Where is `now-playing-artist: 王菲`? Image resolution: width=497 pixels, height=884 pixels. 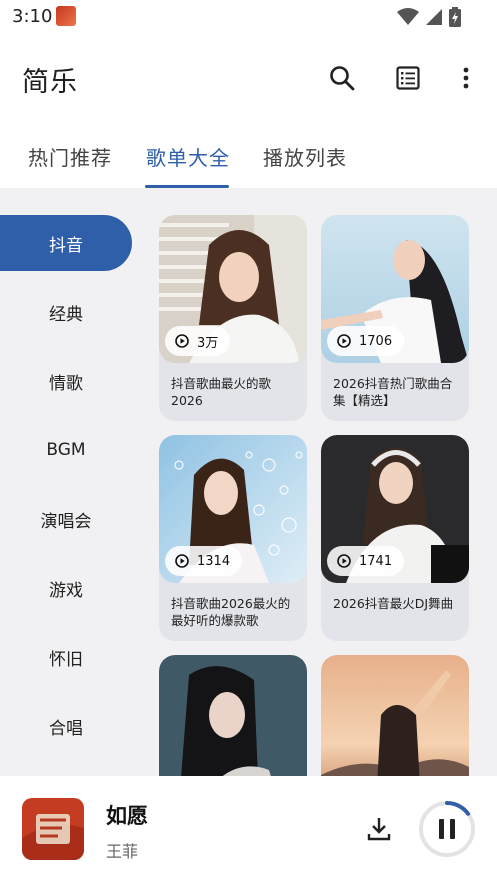 now-playing-artist: 王菲 is located at coordinates (122, 851).